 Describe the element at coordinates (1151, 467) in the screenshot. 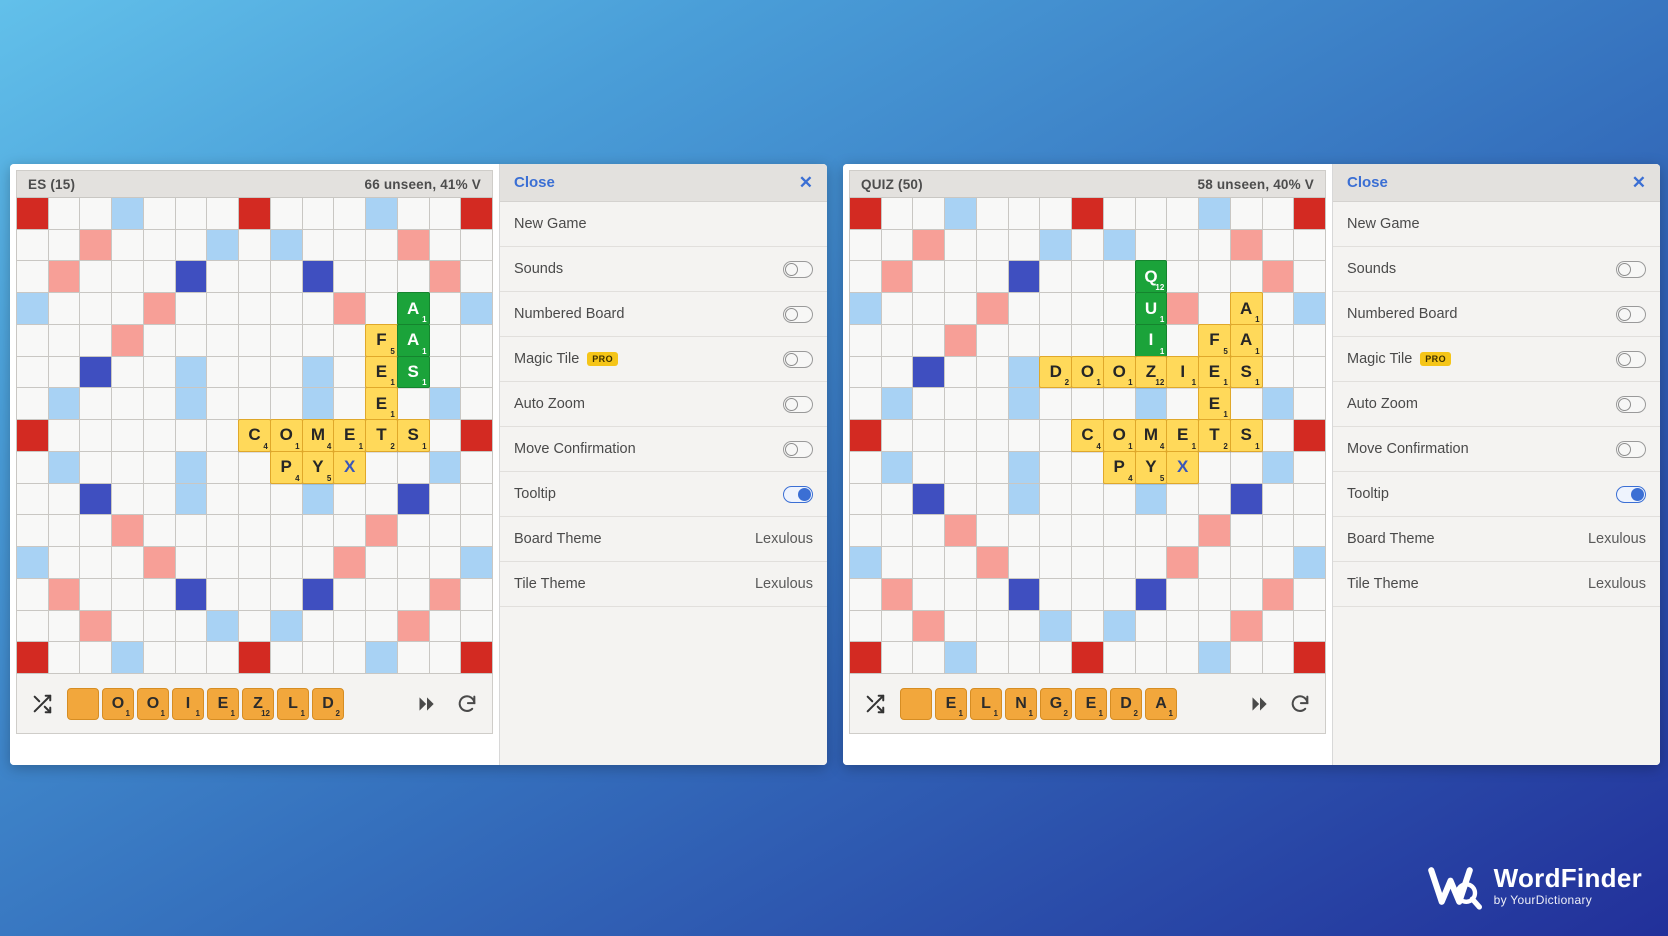

I see `board-cell: Y5` at that location.